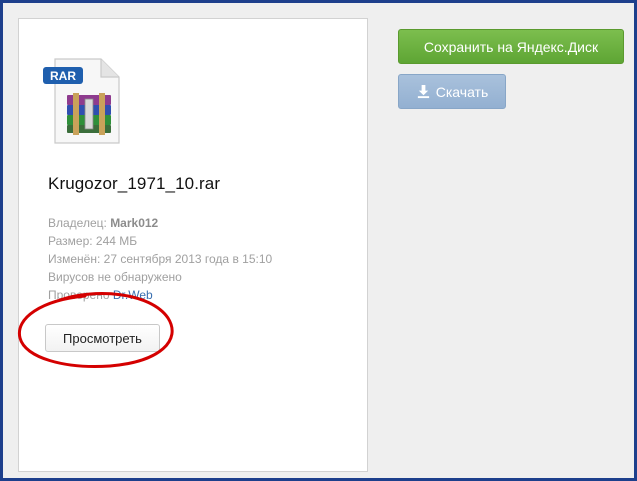  Describe the element at coordinates (103, 223) in the screenshot. I see `owner-row: Владелец: Mark012` at that location.